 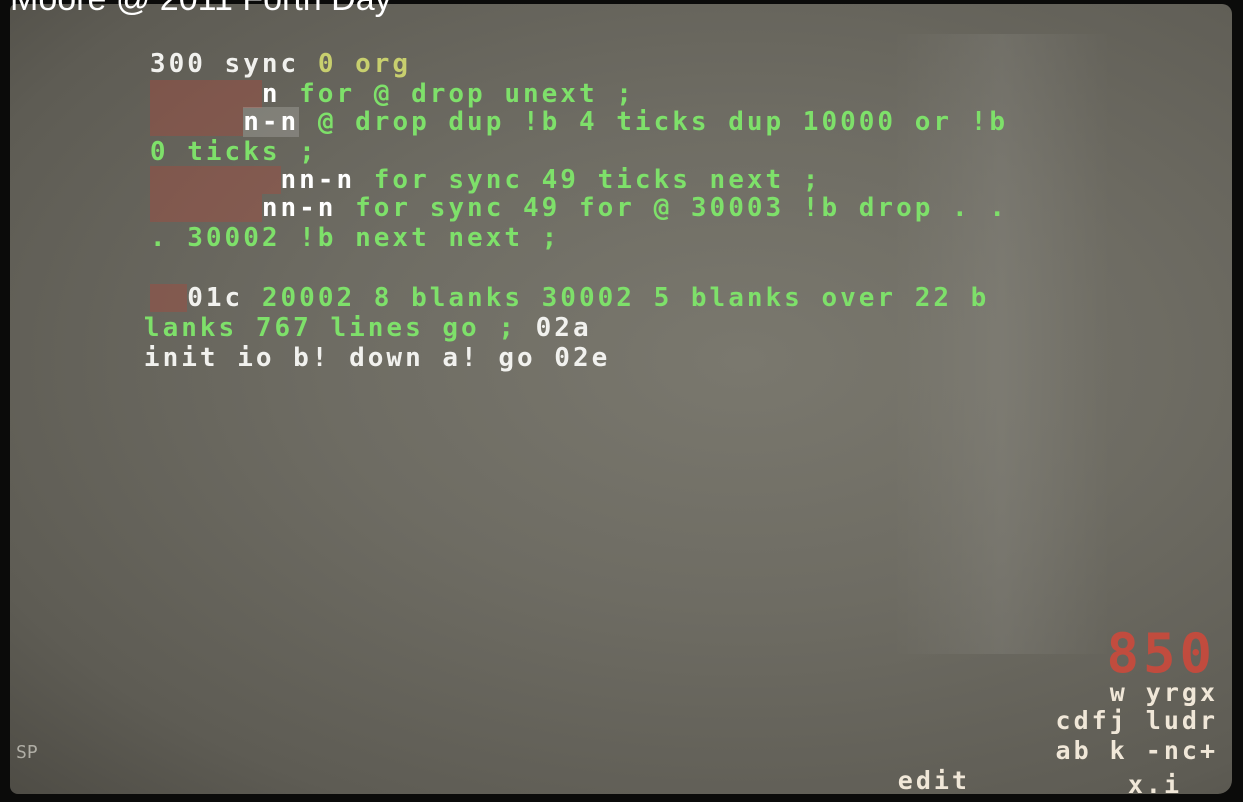 What do you see at coordinates (1163, 692) in the screenshot?
I see `keypad-row-1: w yrgx` at bounding box center [1163, 692].